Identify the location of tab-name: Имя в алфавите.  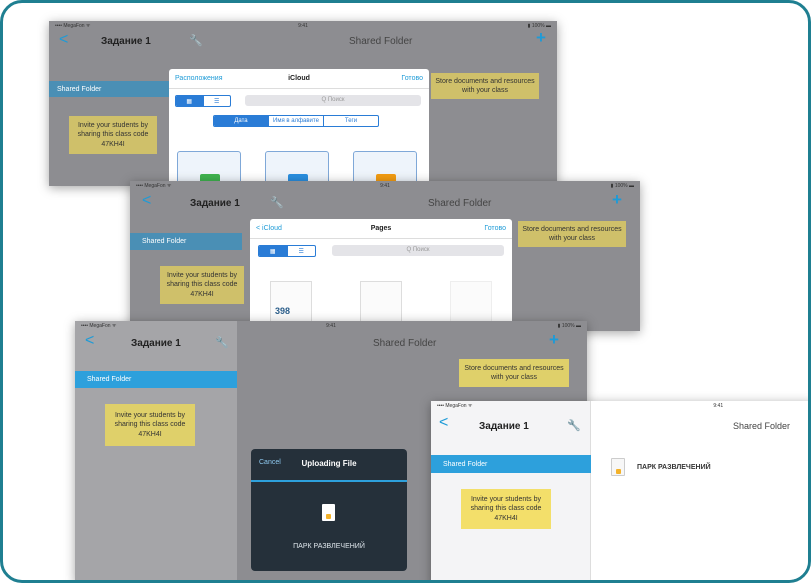
(296, 121).